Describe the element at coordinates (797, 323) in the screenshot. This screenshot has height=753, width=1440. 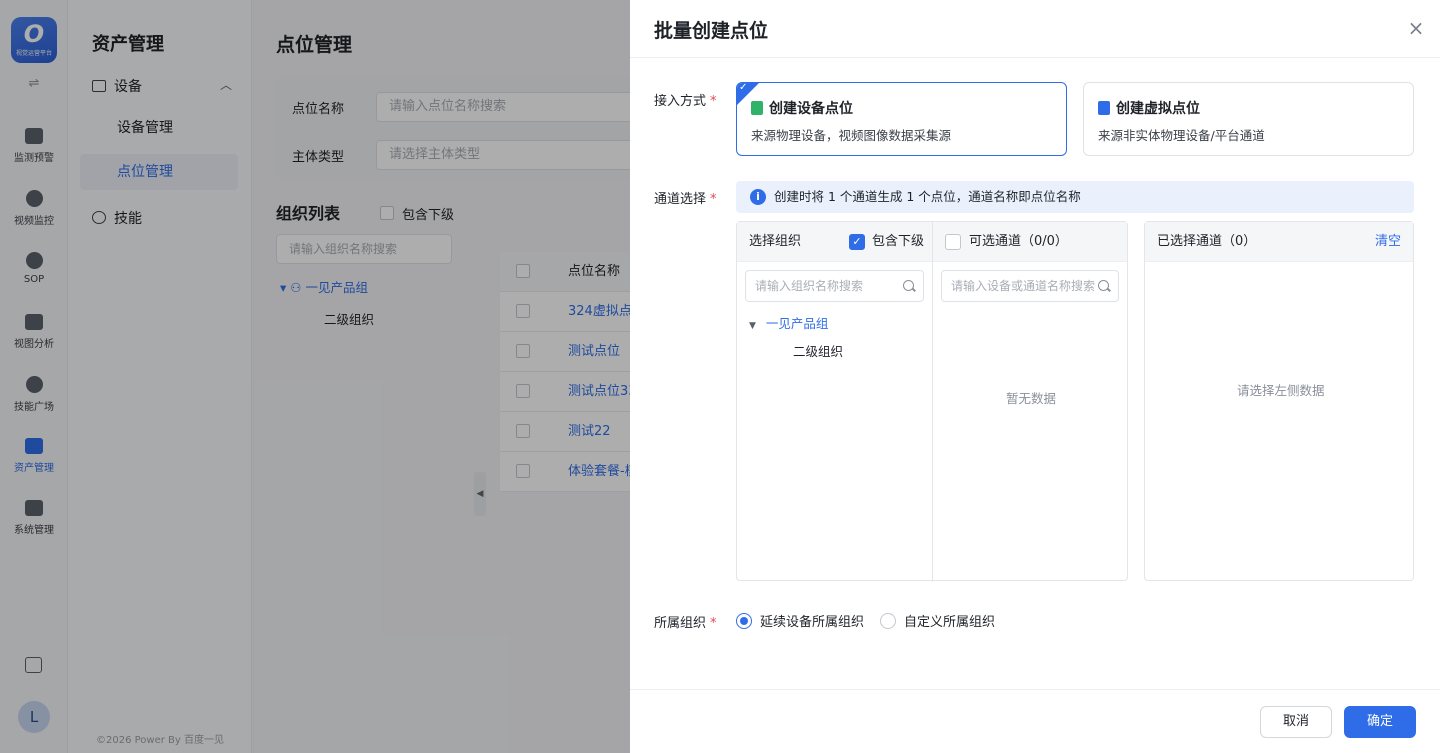
I see `org-node-label: 一见产品组` at that location.